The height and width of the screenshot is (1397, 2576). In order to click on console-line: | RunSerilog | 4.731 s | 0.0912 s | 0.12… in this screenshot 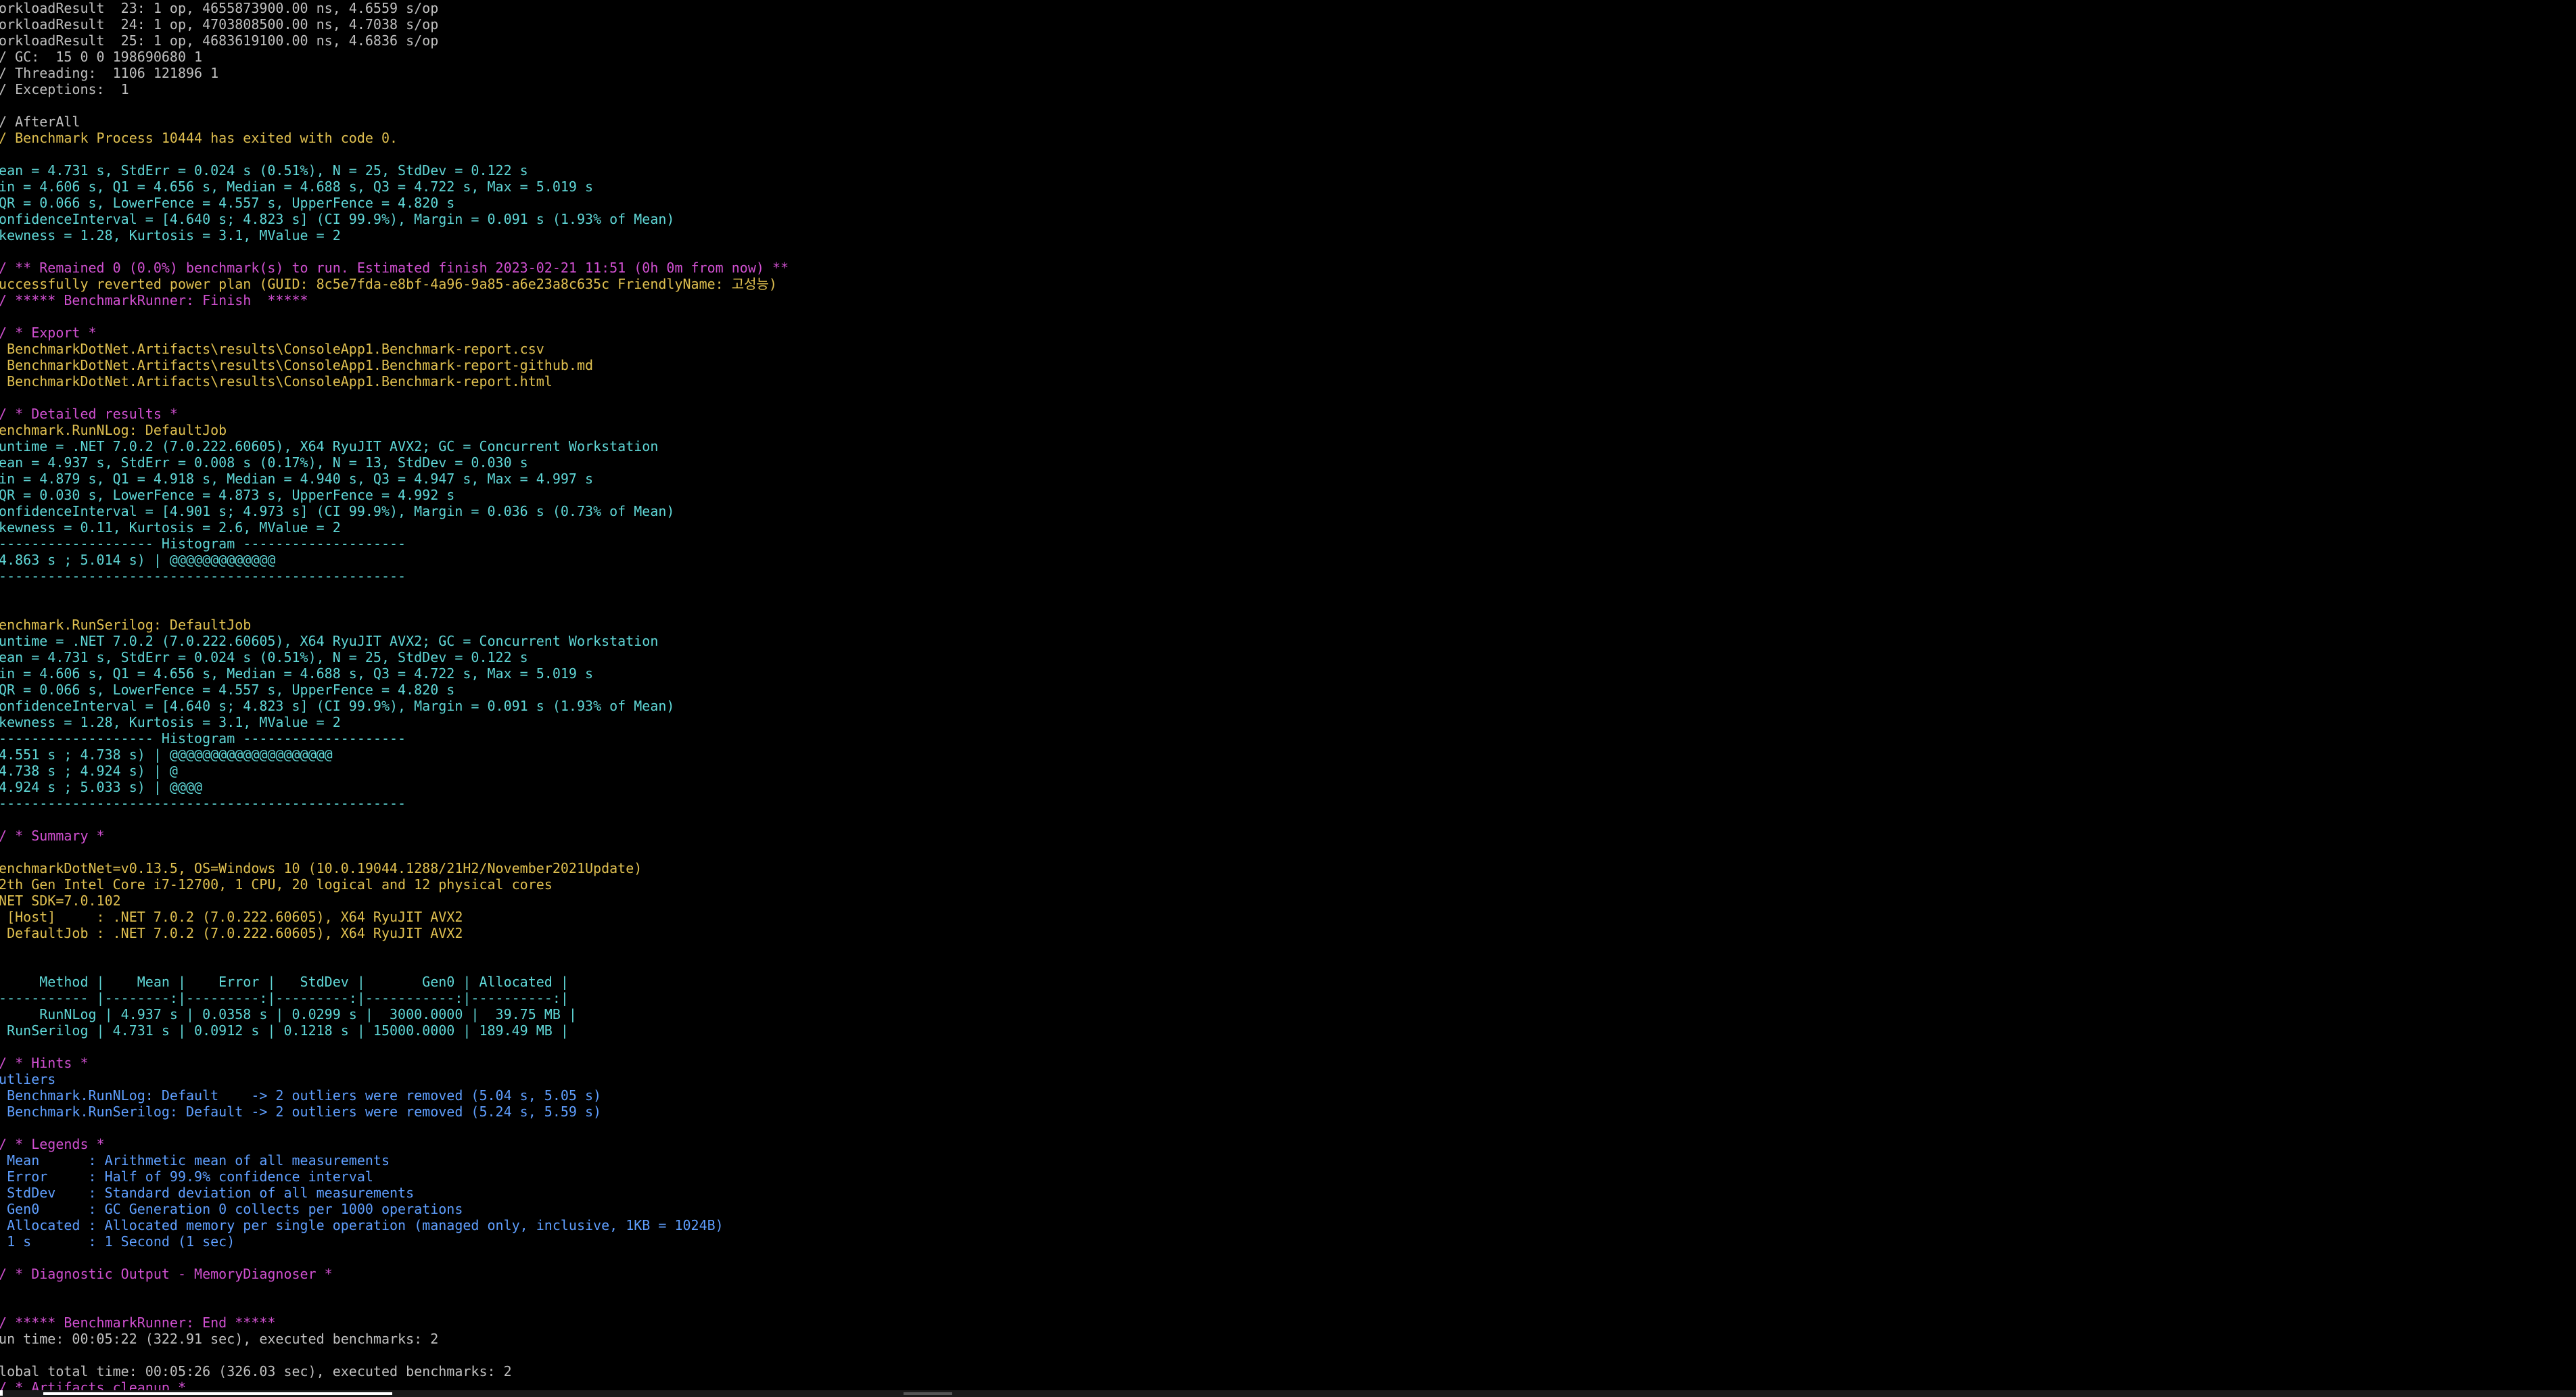, I will do `click(284, 1030)`.